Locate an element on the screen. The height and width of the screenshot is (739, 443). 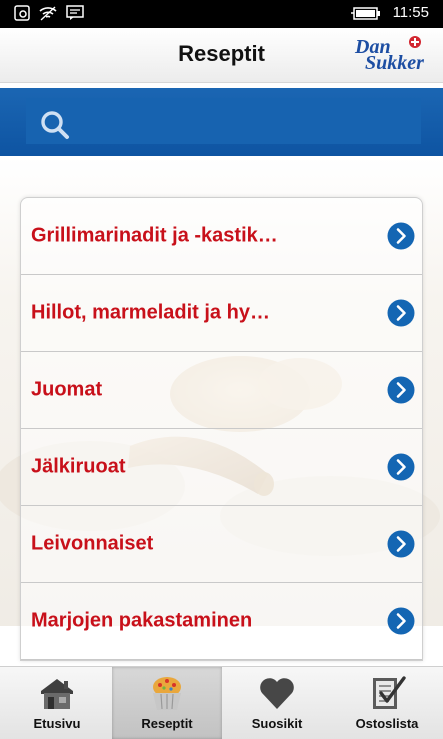
search-bar is located at coordinates (221, 122).